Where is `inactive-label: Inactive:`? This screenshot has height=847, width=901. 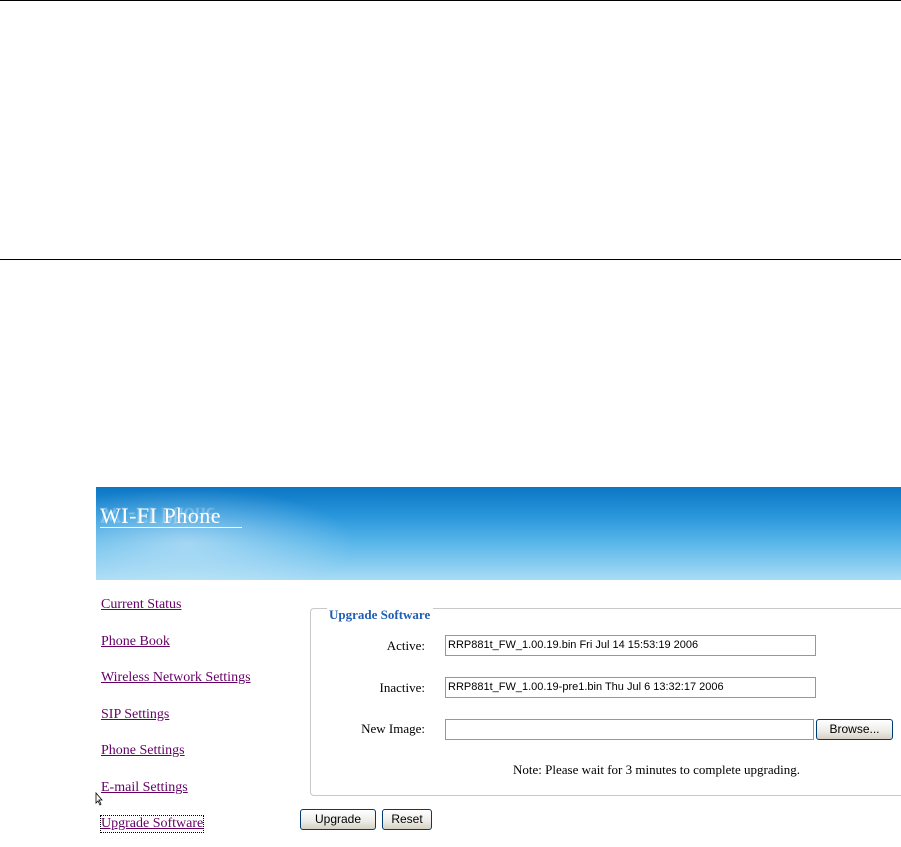 inactive-label: Inactive: is located at coordinates (402, 687).